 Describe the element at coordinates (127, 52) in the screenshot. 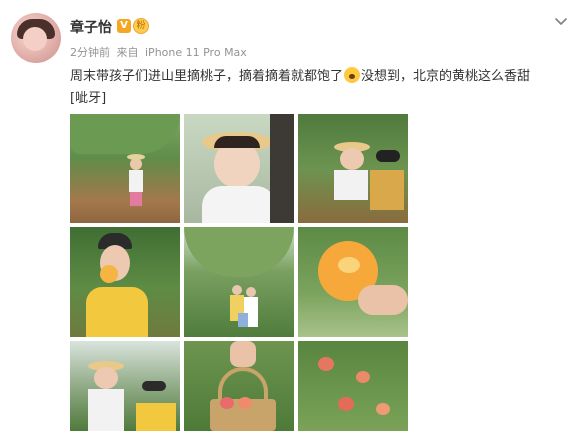

I see `post-source-prefix: 来自` at that location.